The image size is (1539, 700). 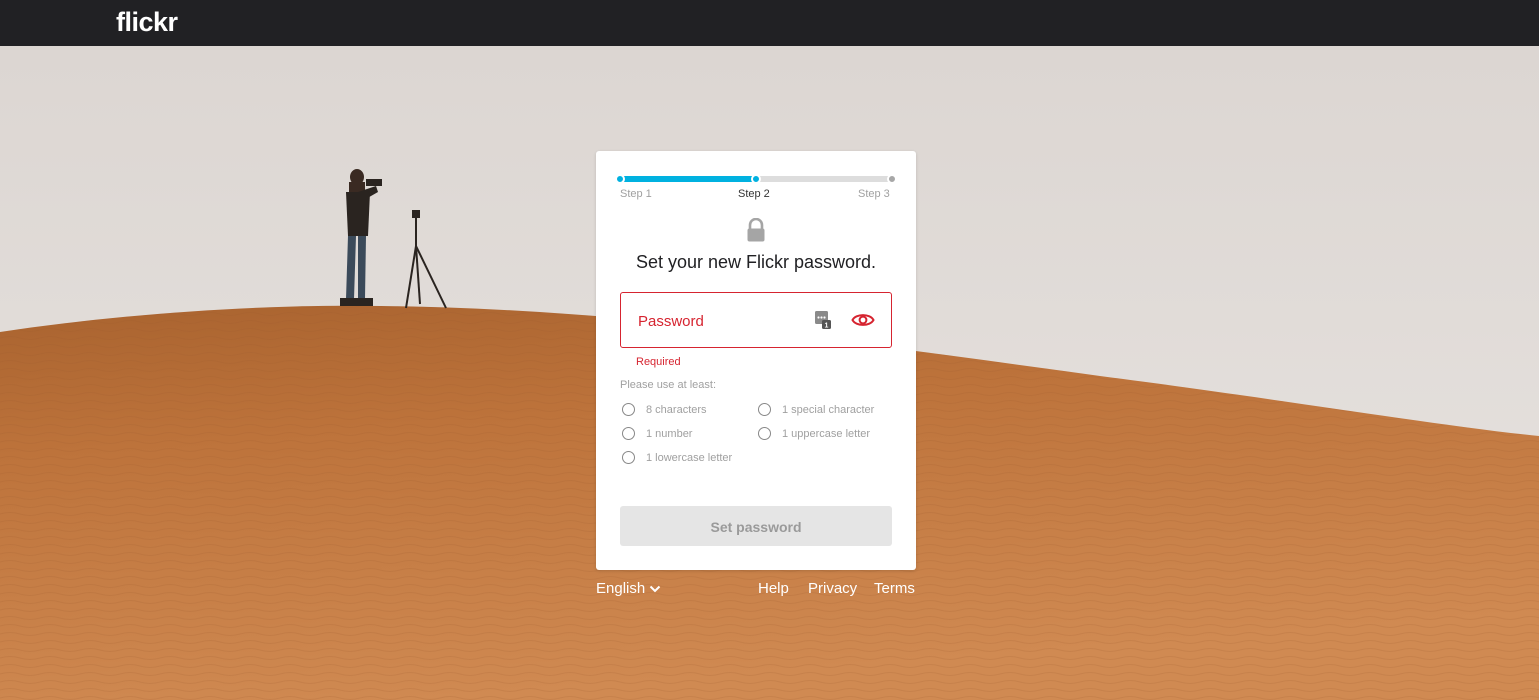 I want to click on language-selector: English, so click(x=628, y=588).